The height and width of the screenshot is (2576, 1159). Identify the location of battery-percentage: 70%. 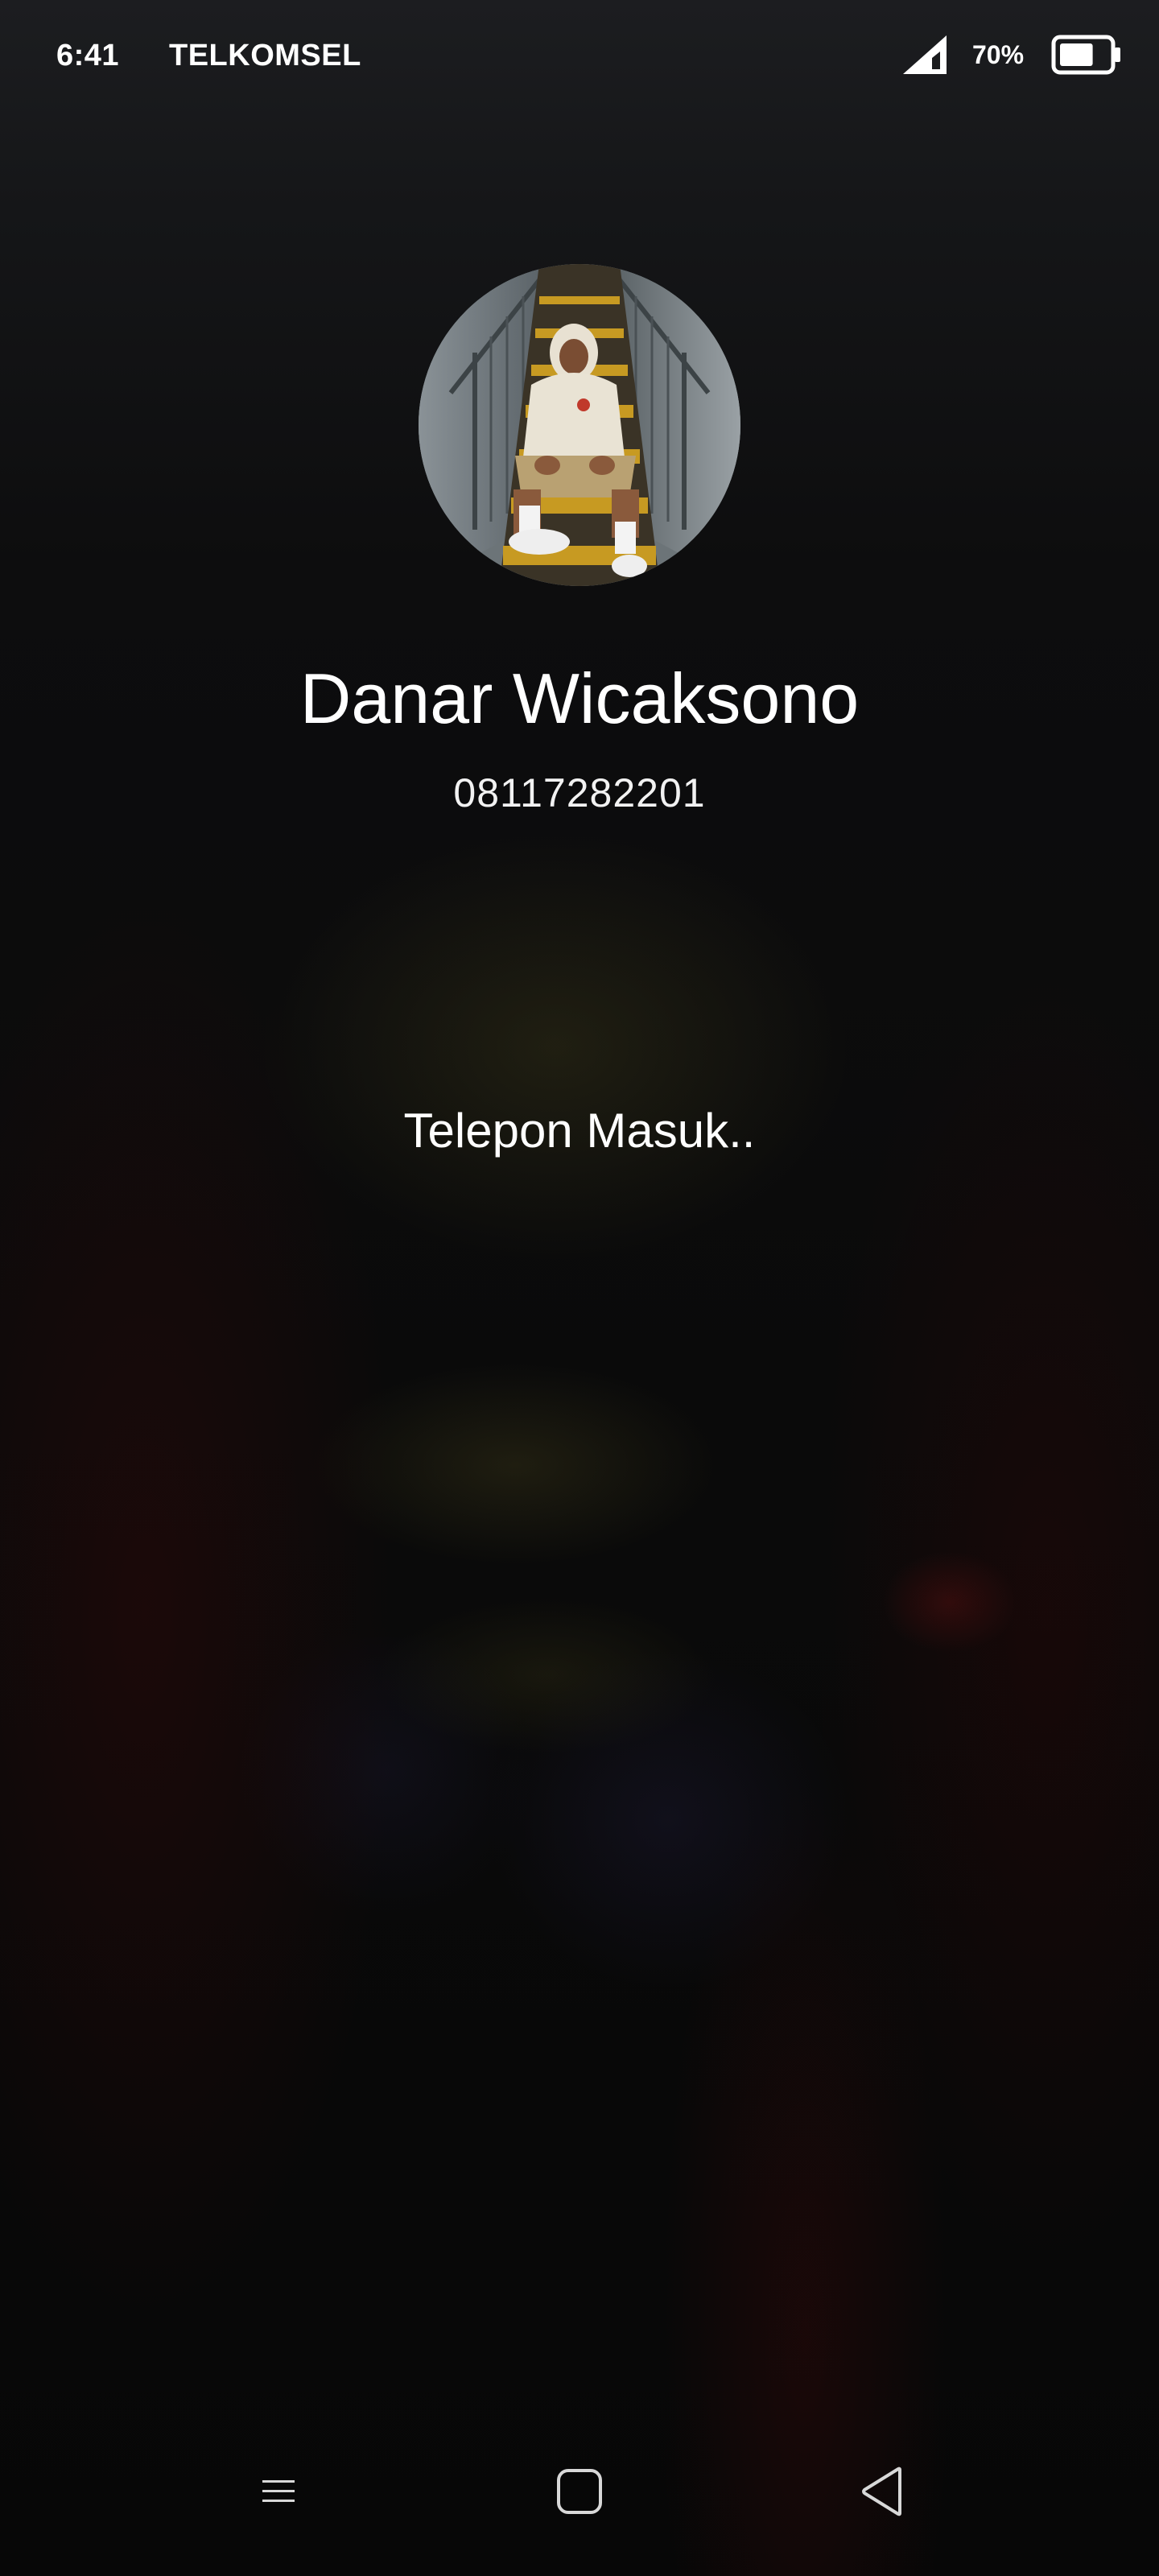
(998, 54).